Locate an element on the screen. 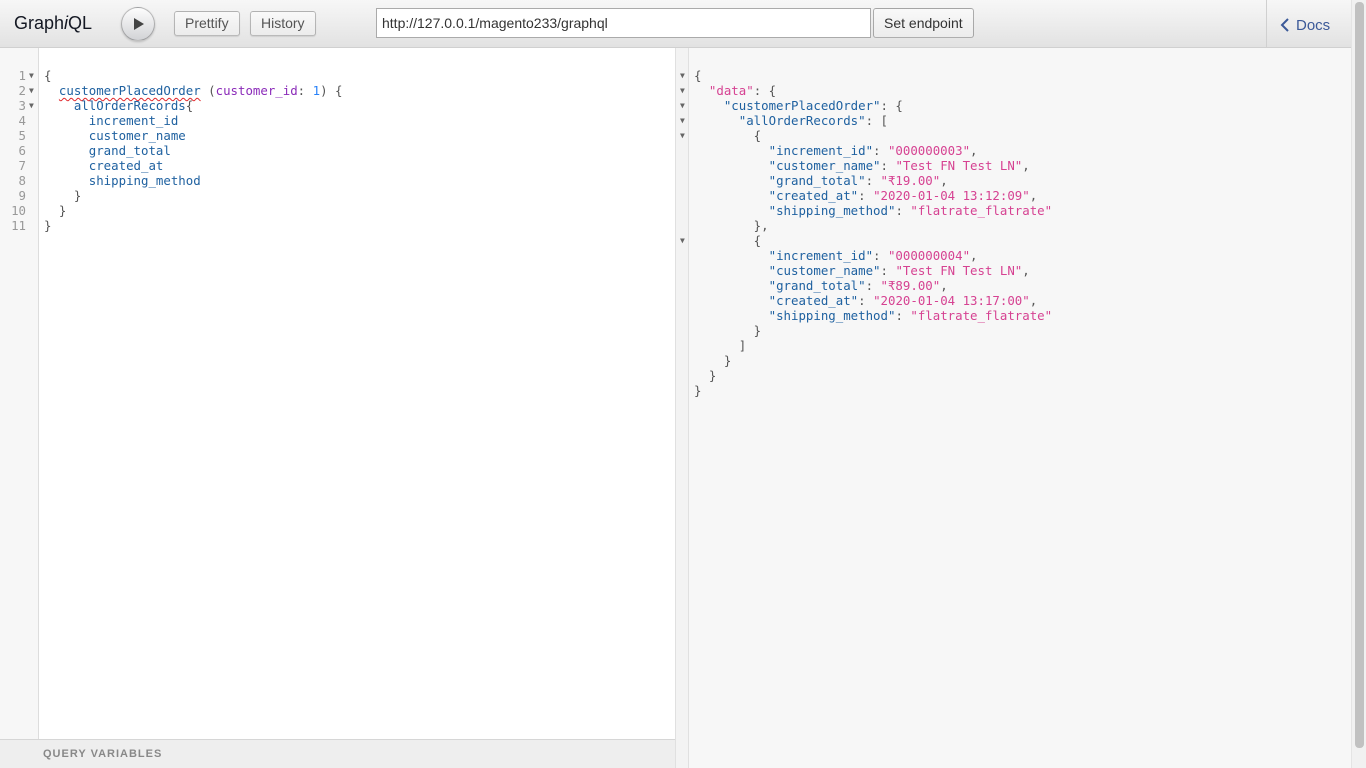 This screenshot has width=1366, height=768. scrollbar-thumb is located at coordinates (1359, 375).